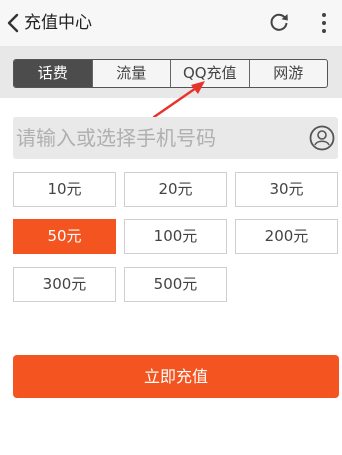 Image resolution: width=342 pixels, height=455 pixels. Describe the element at coordinates (171, 23) in the screenshot. I see `top-bar: 充值中心` at that location.